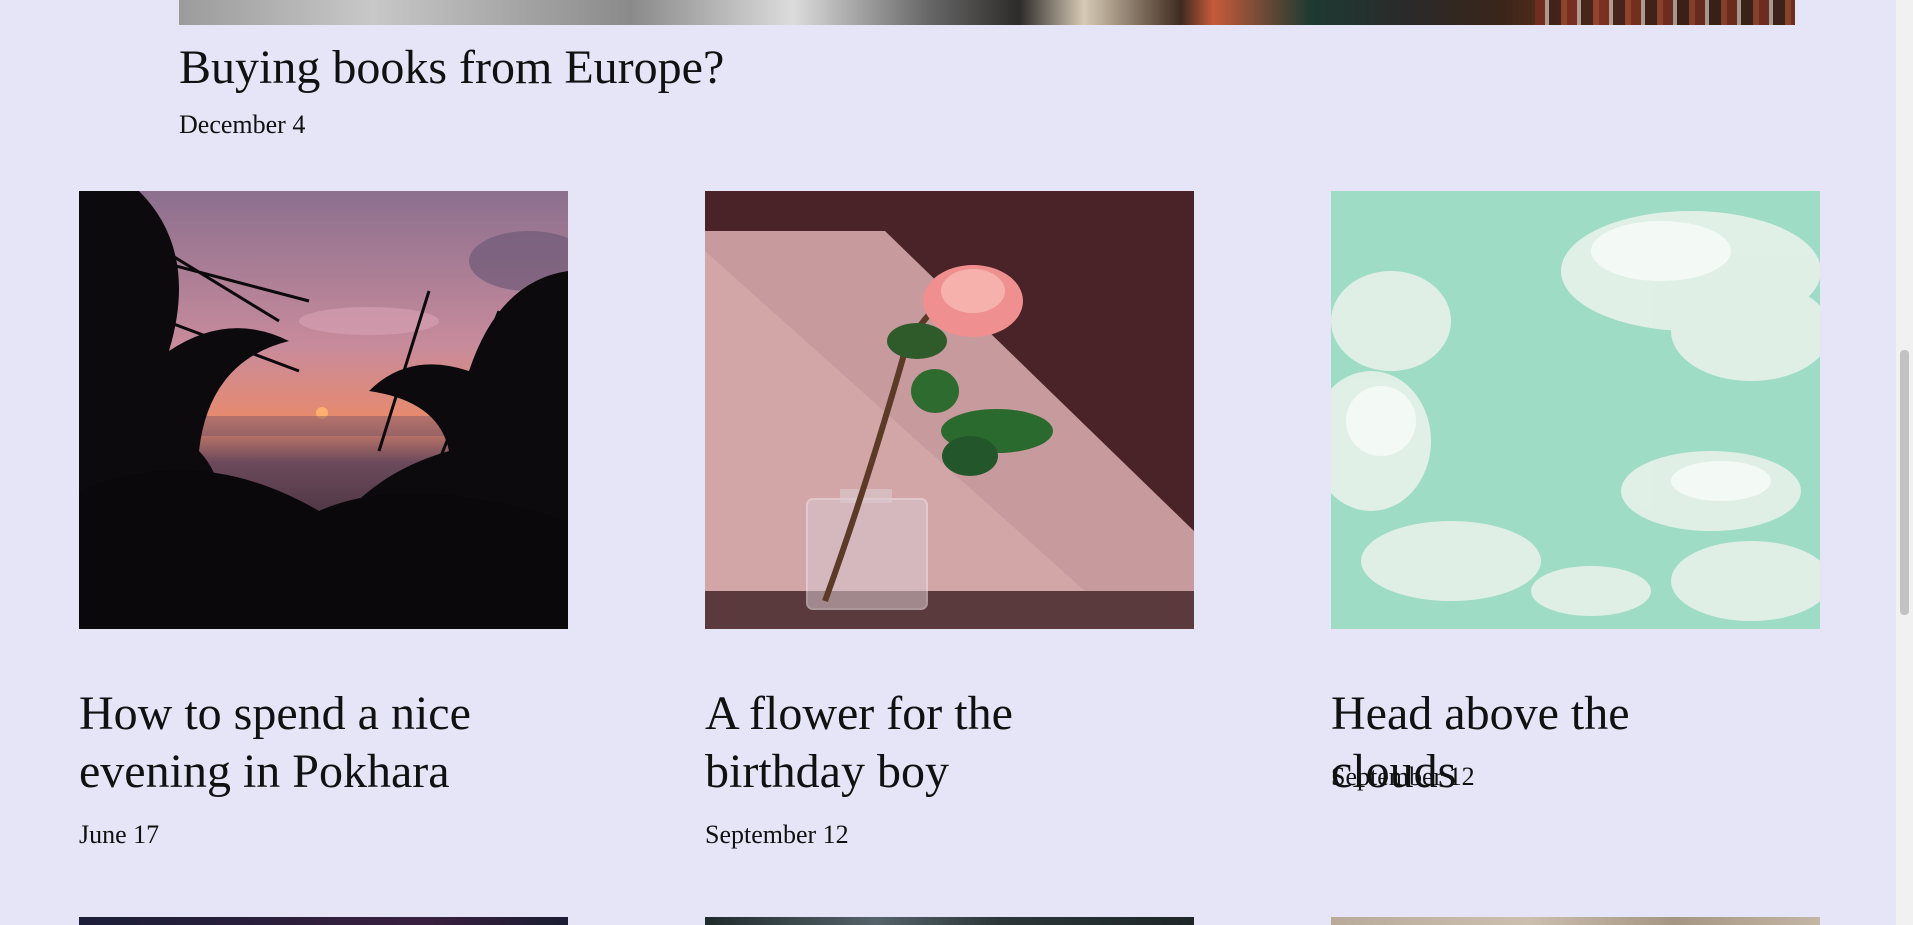  I want to click on page-scrollbar, so click(1904, 462).